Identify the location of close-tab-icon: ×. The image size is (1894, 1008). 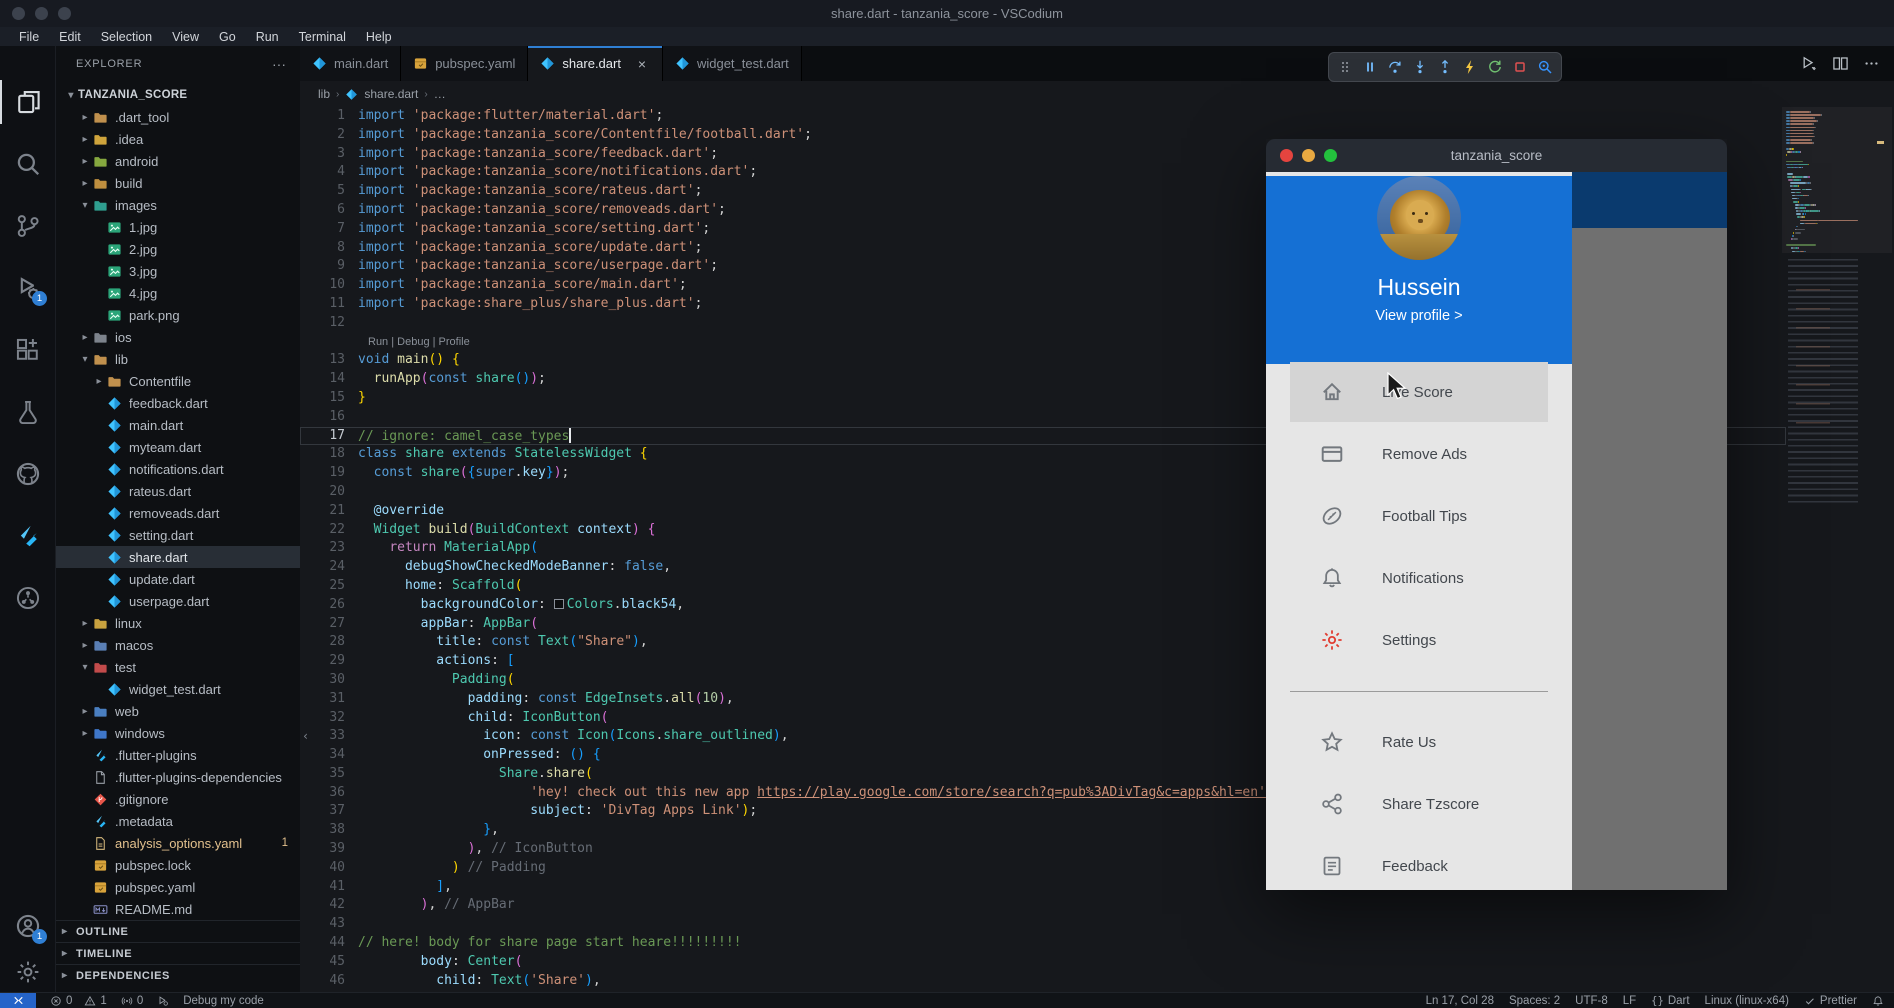
(642, 64).